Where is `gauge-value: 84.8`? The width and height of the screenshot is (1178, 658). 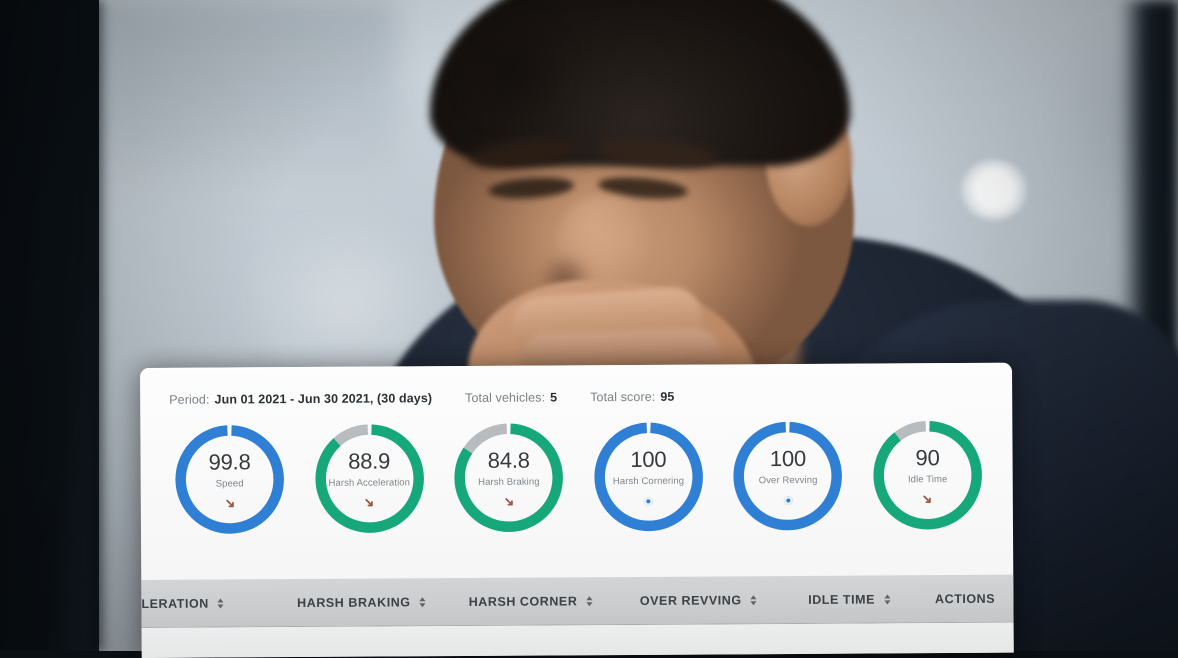 gauge-value: 84.8 is located at coordinates (508, 460).